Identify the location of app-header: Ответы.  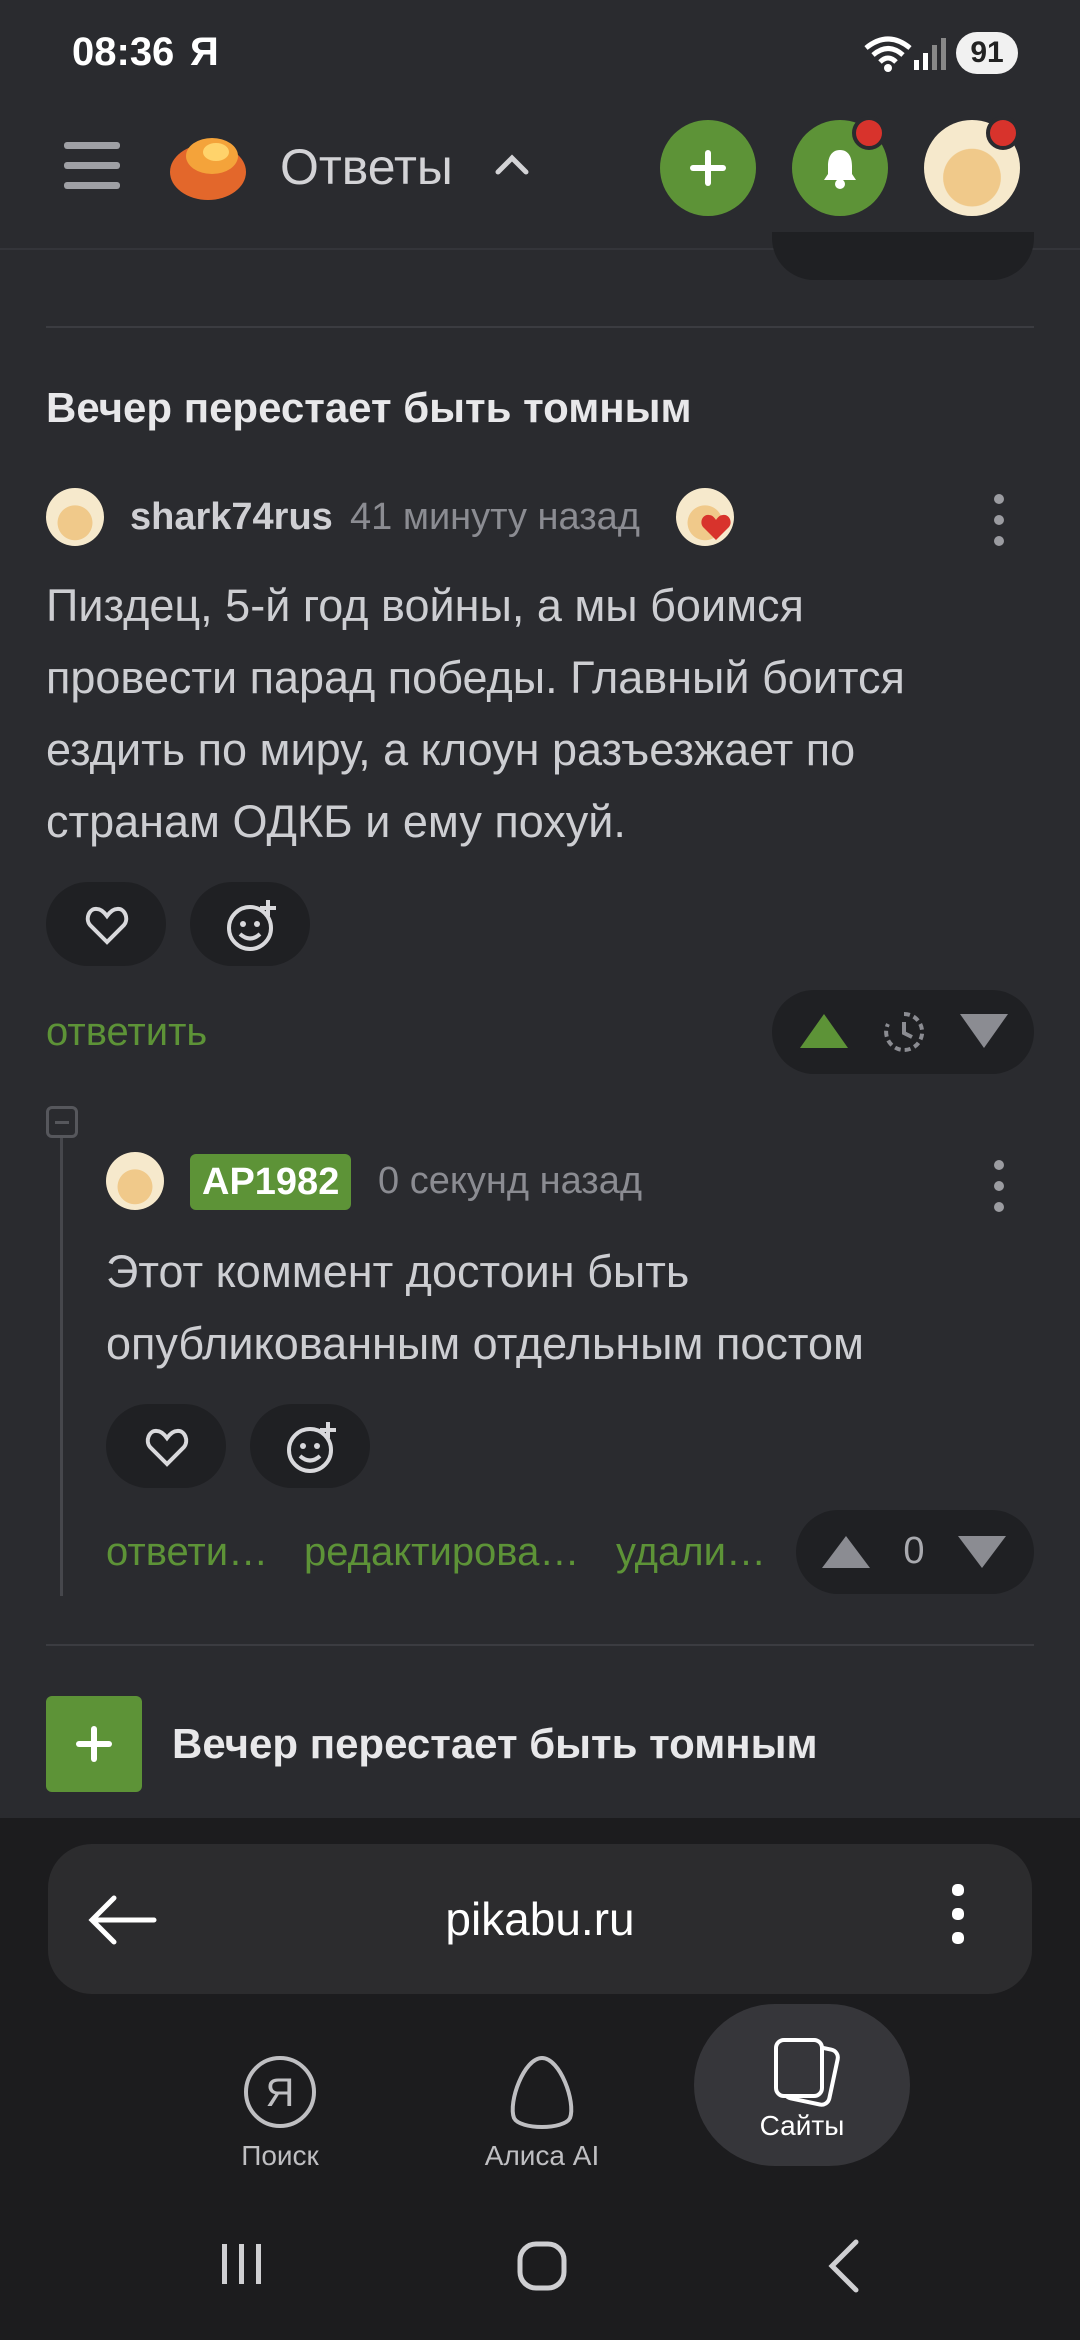
(540, 175).